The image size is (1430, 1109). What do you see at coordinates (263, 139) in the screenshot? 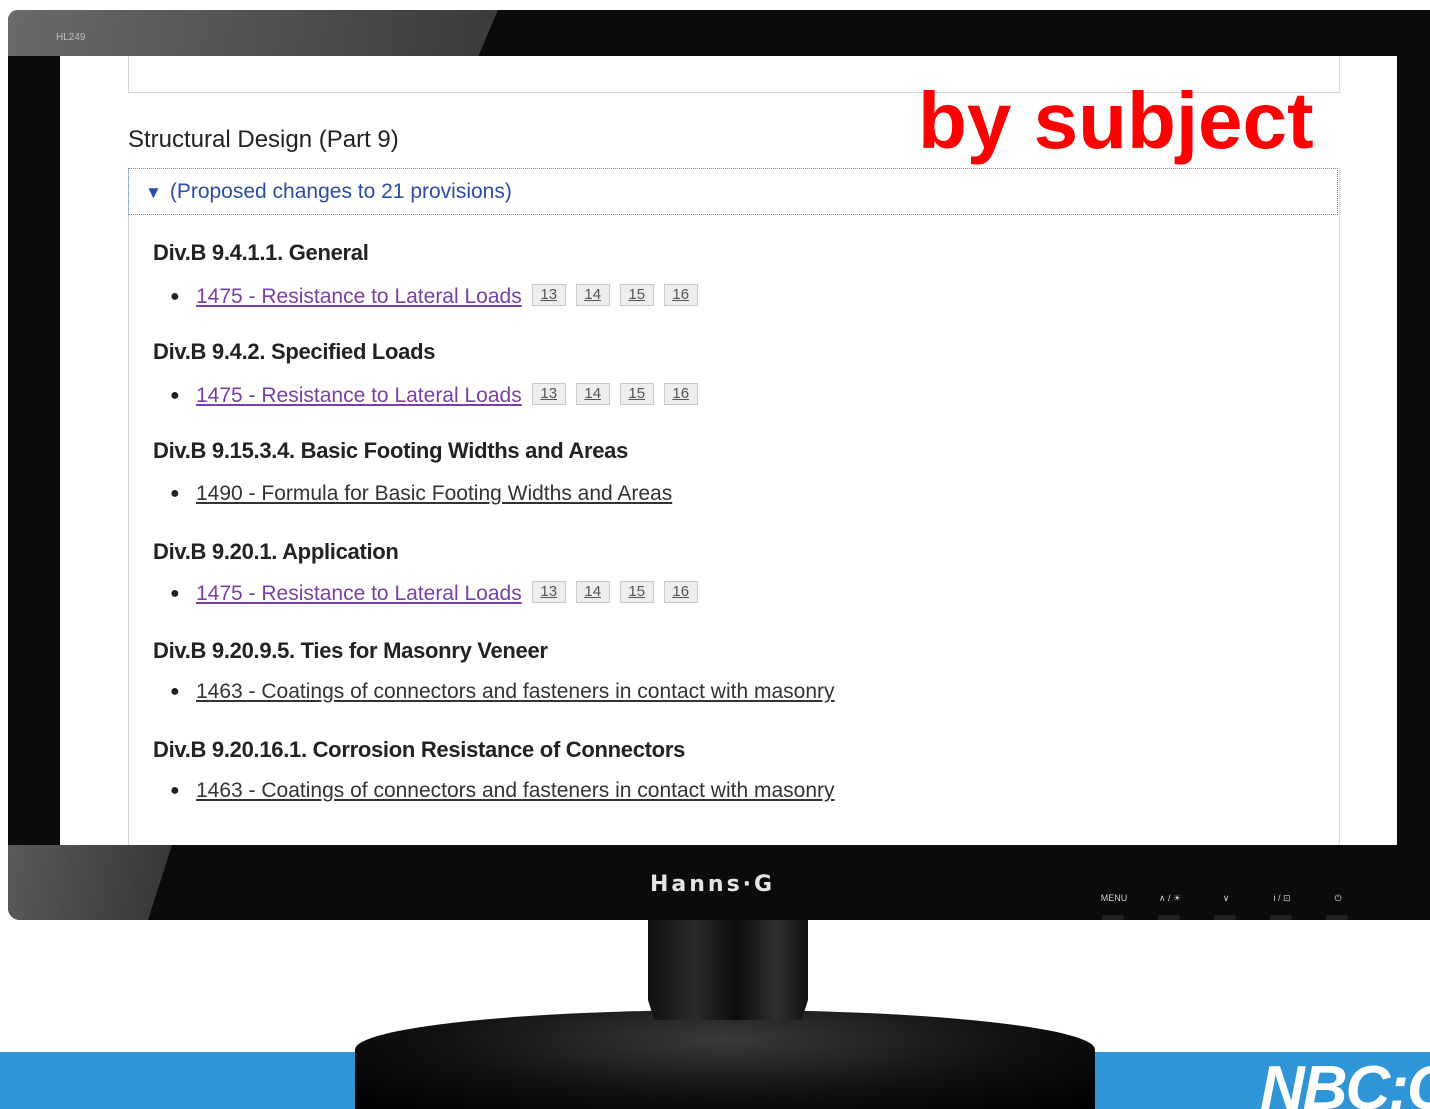
I see `section-title: Structural Design (Part 9)` at bounding box center [263, 139].